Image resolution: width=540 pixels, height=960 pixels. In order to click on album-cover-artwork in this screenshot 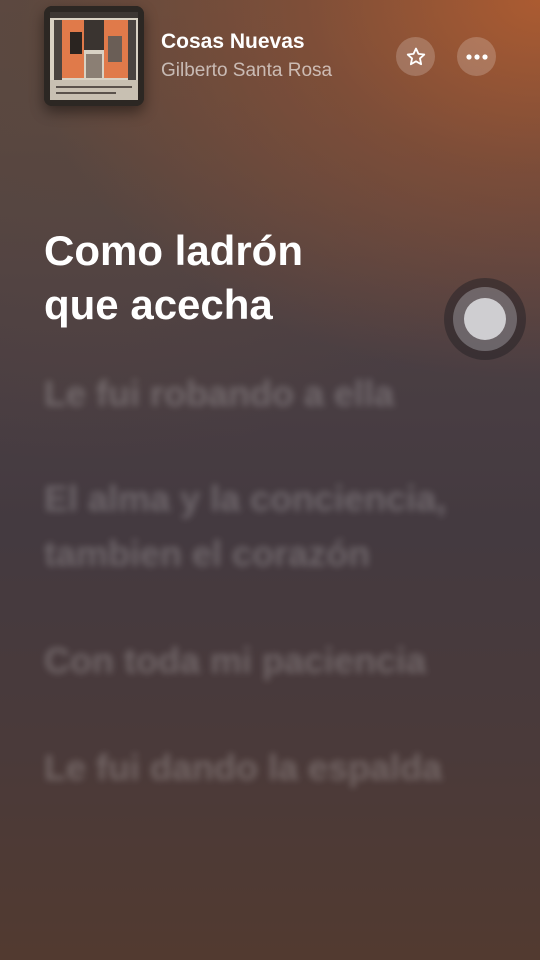, I will do `click(94, 56)`.